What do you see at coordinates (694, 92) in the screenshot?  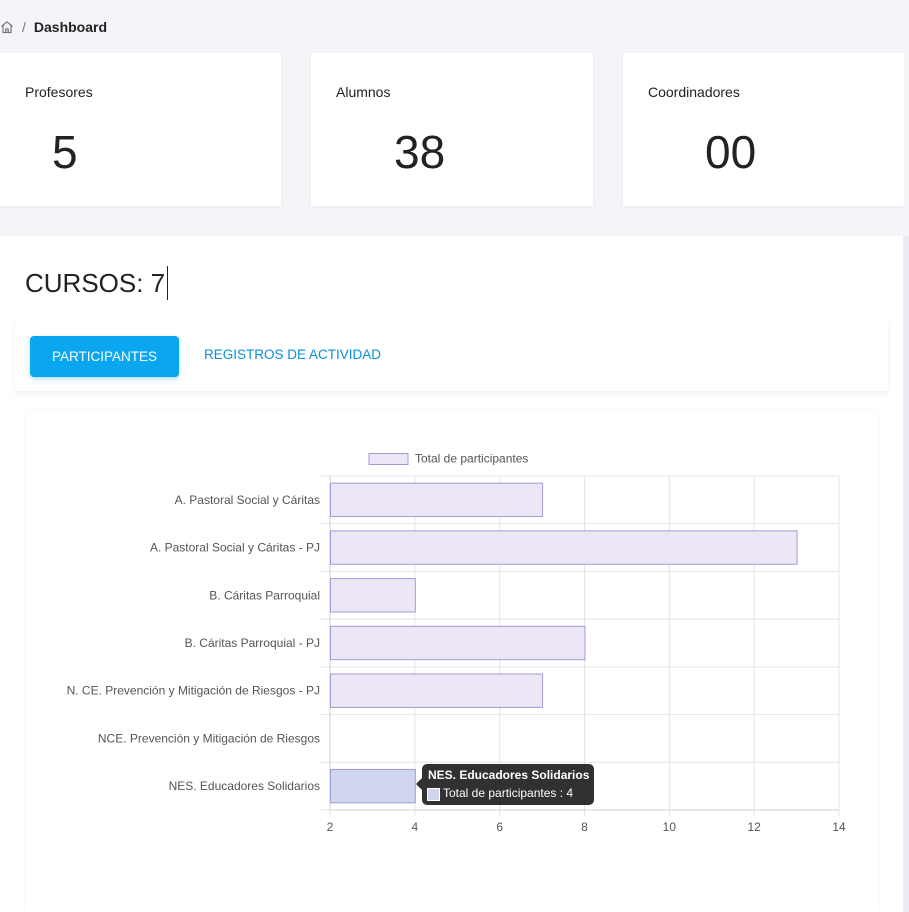 I see `stat-label: Coordinadores` at bounding box center [694, 92].